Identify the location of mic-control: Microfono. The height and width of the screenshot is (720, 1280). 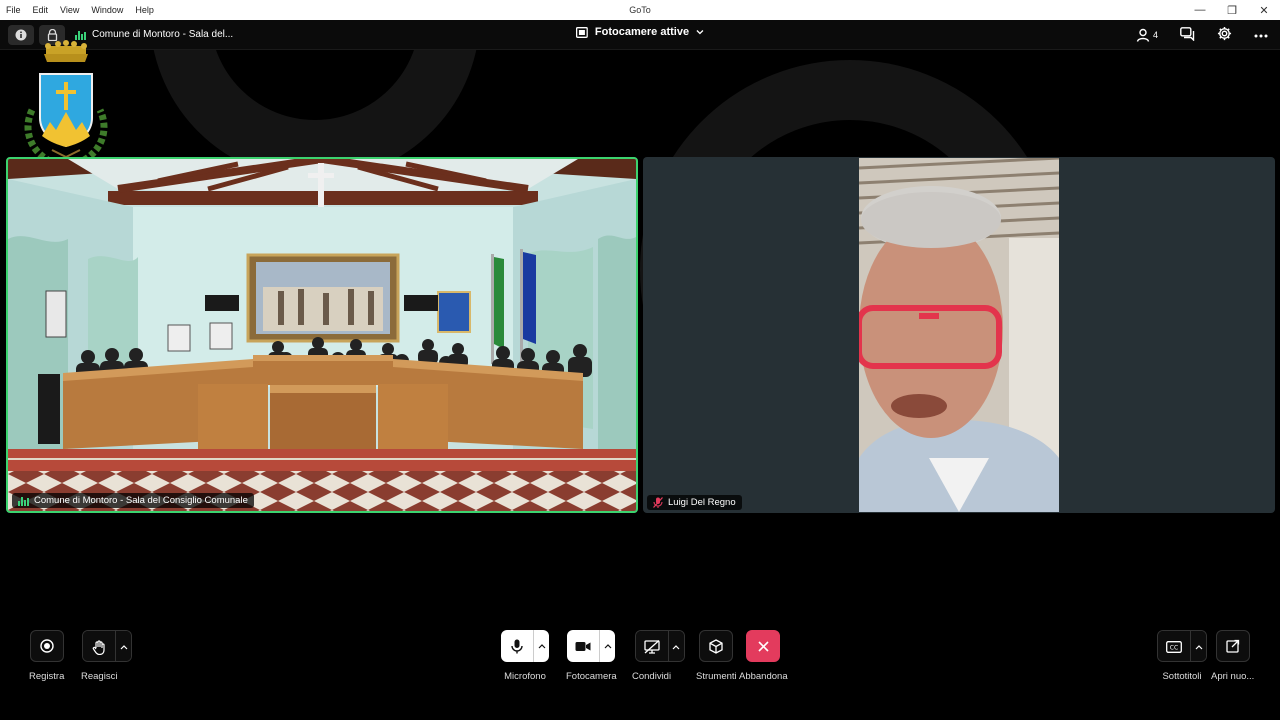
(525, 656).